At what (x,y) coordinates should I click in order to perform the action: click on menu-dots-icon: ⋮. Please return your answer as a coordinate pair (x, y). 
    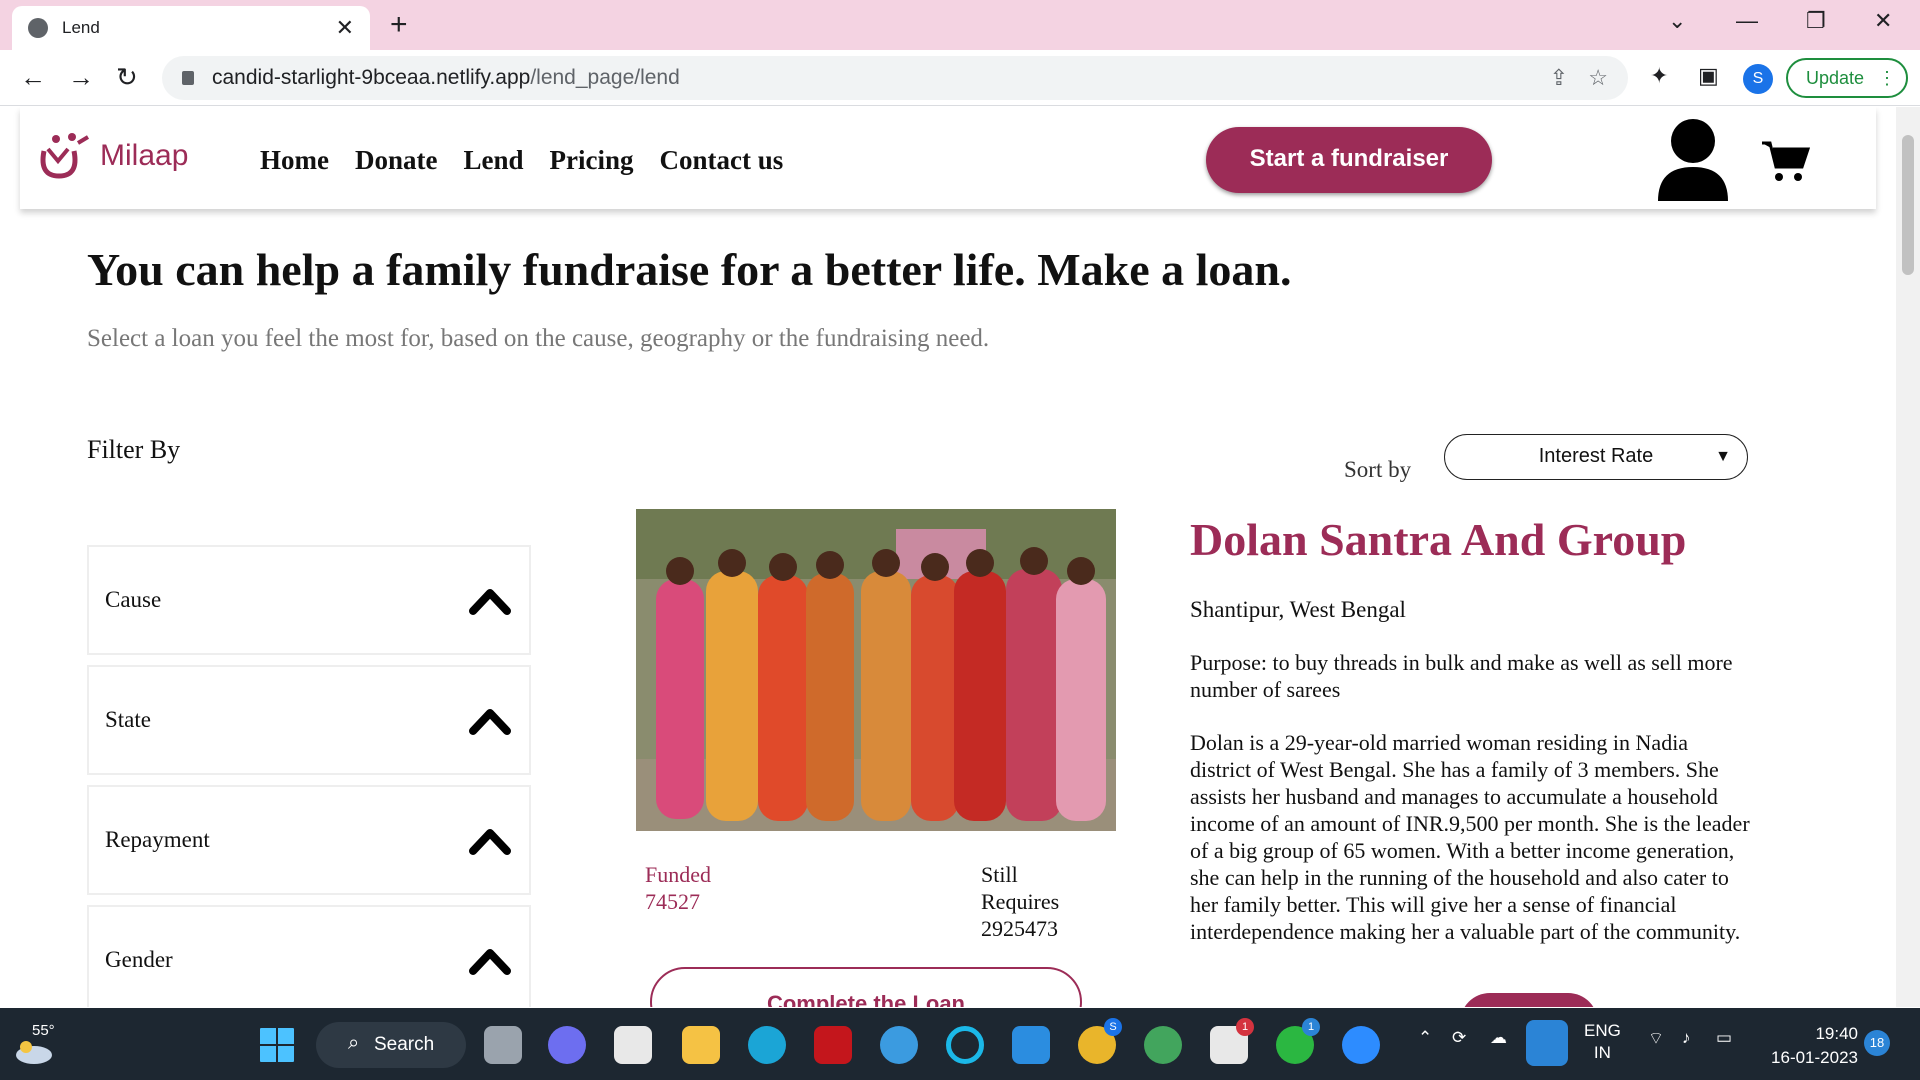
    Looking at the image, I should click on (1887, 78).